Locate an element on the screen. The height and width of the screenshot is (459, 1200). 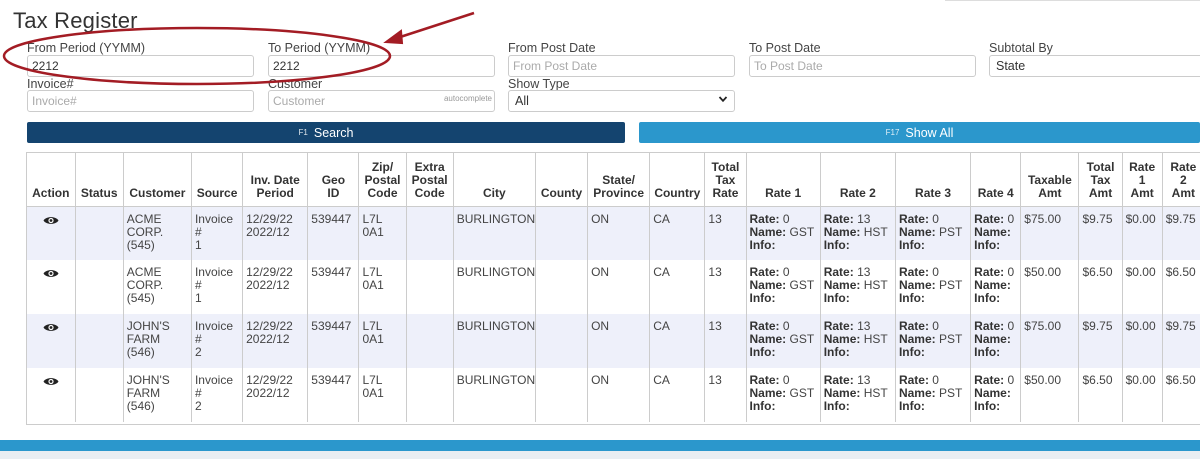
col-header-rate1: Rate 1 is located at coordinates (783, 180).